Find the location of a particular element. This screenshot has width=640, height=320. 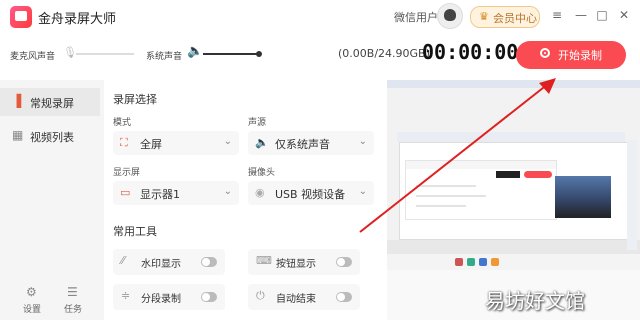

audio-source-select: 🔈 仅系统声音 ⌄ is located at coordinates (311, 143).